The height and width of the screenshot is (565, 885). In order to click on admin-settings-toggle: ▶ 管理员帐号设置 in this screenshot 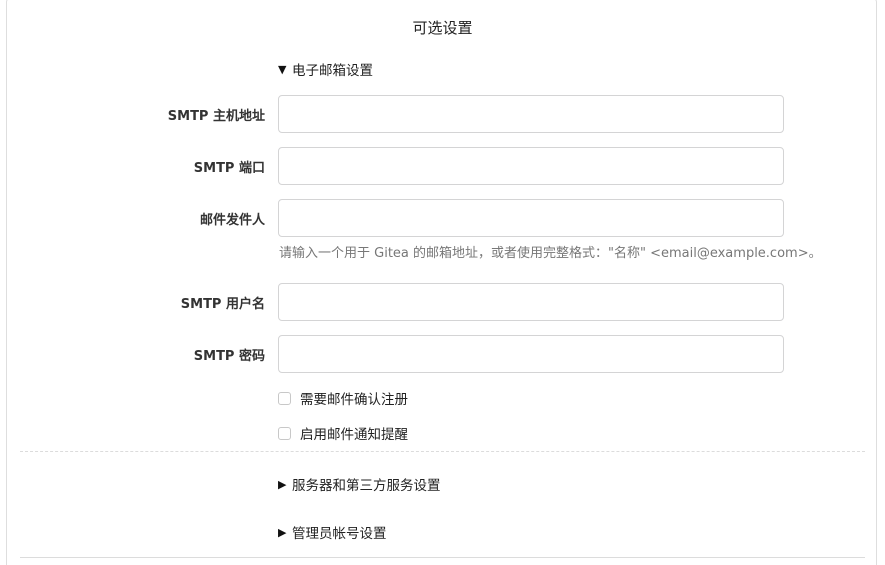, I will do `click(332, 532)`.